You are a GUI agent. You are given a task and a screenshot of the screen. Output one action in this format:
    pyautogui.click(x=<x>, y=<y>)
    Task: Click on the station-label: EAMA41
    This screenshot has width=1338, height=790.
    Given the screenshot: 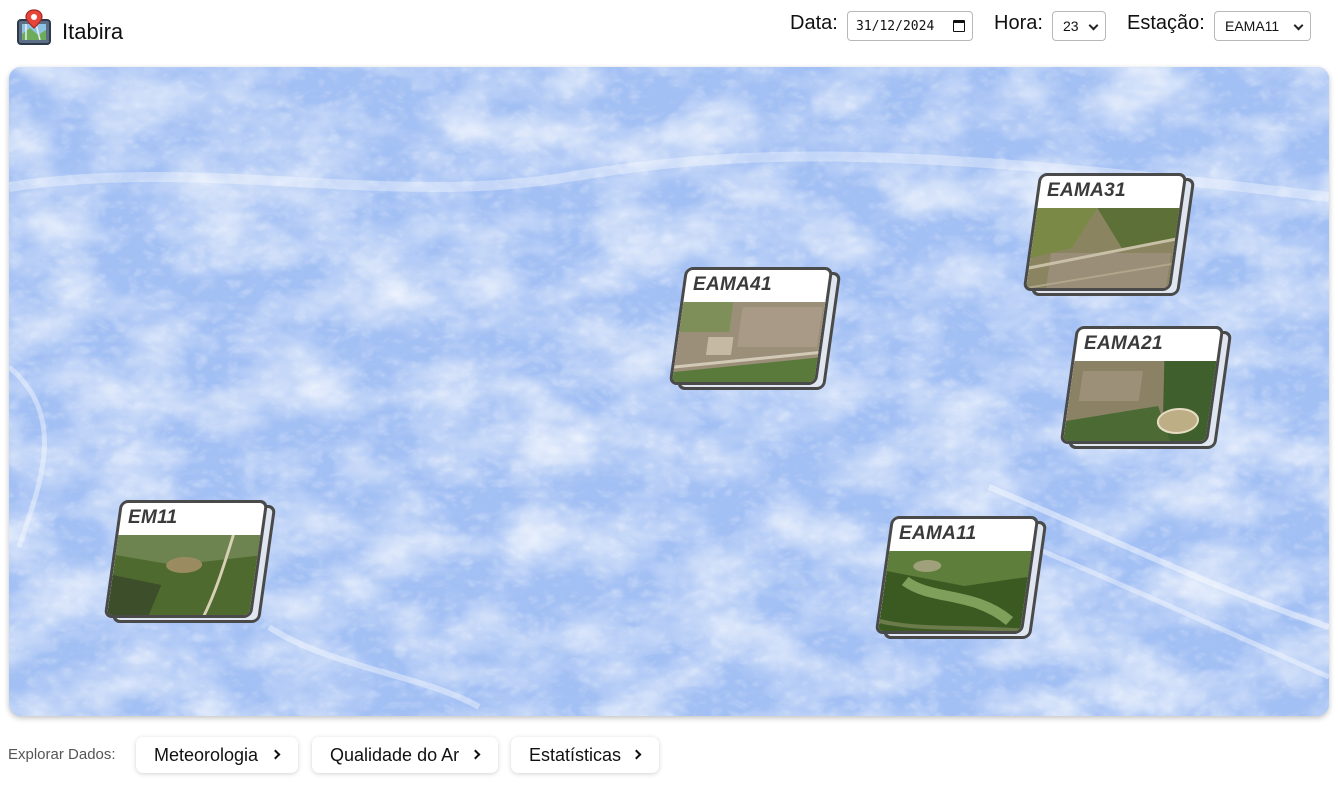 What is the action you would take?
    pyautogui.click(x=732, y=284)
    